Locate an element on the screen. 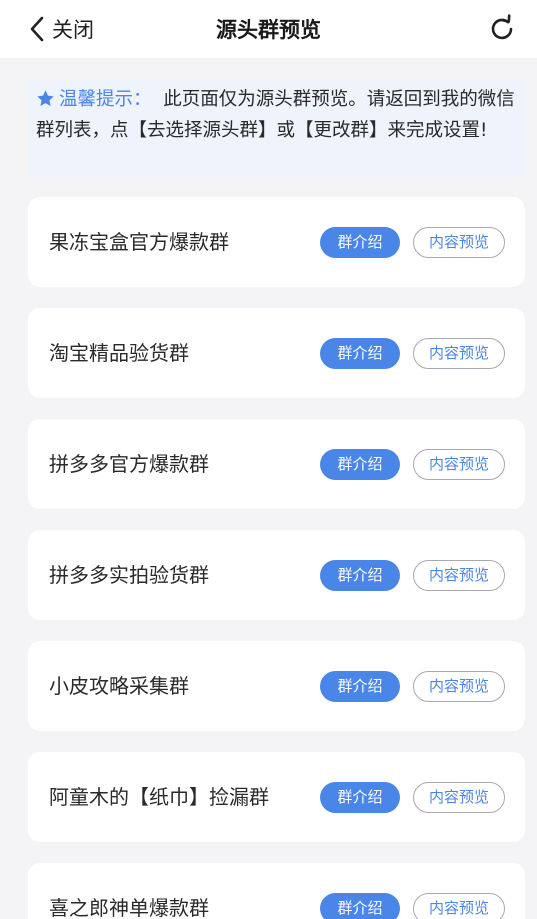  refresh-icon is located at coordinates (502, 27).